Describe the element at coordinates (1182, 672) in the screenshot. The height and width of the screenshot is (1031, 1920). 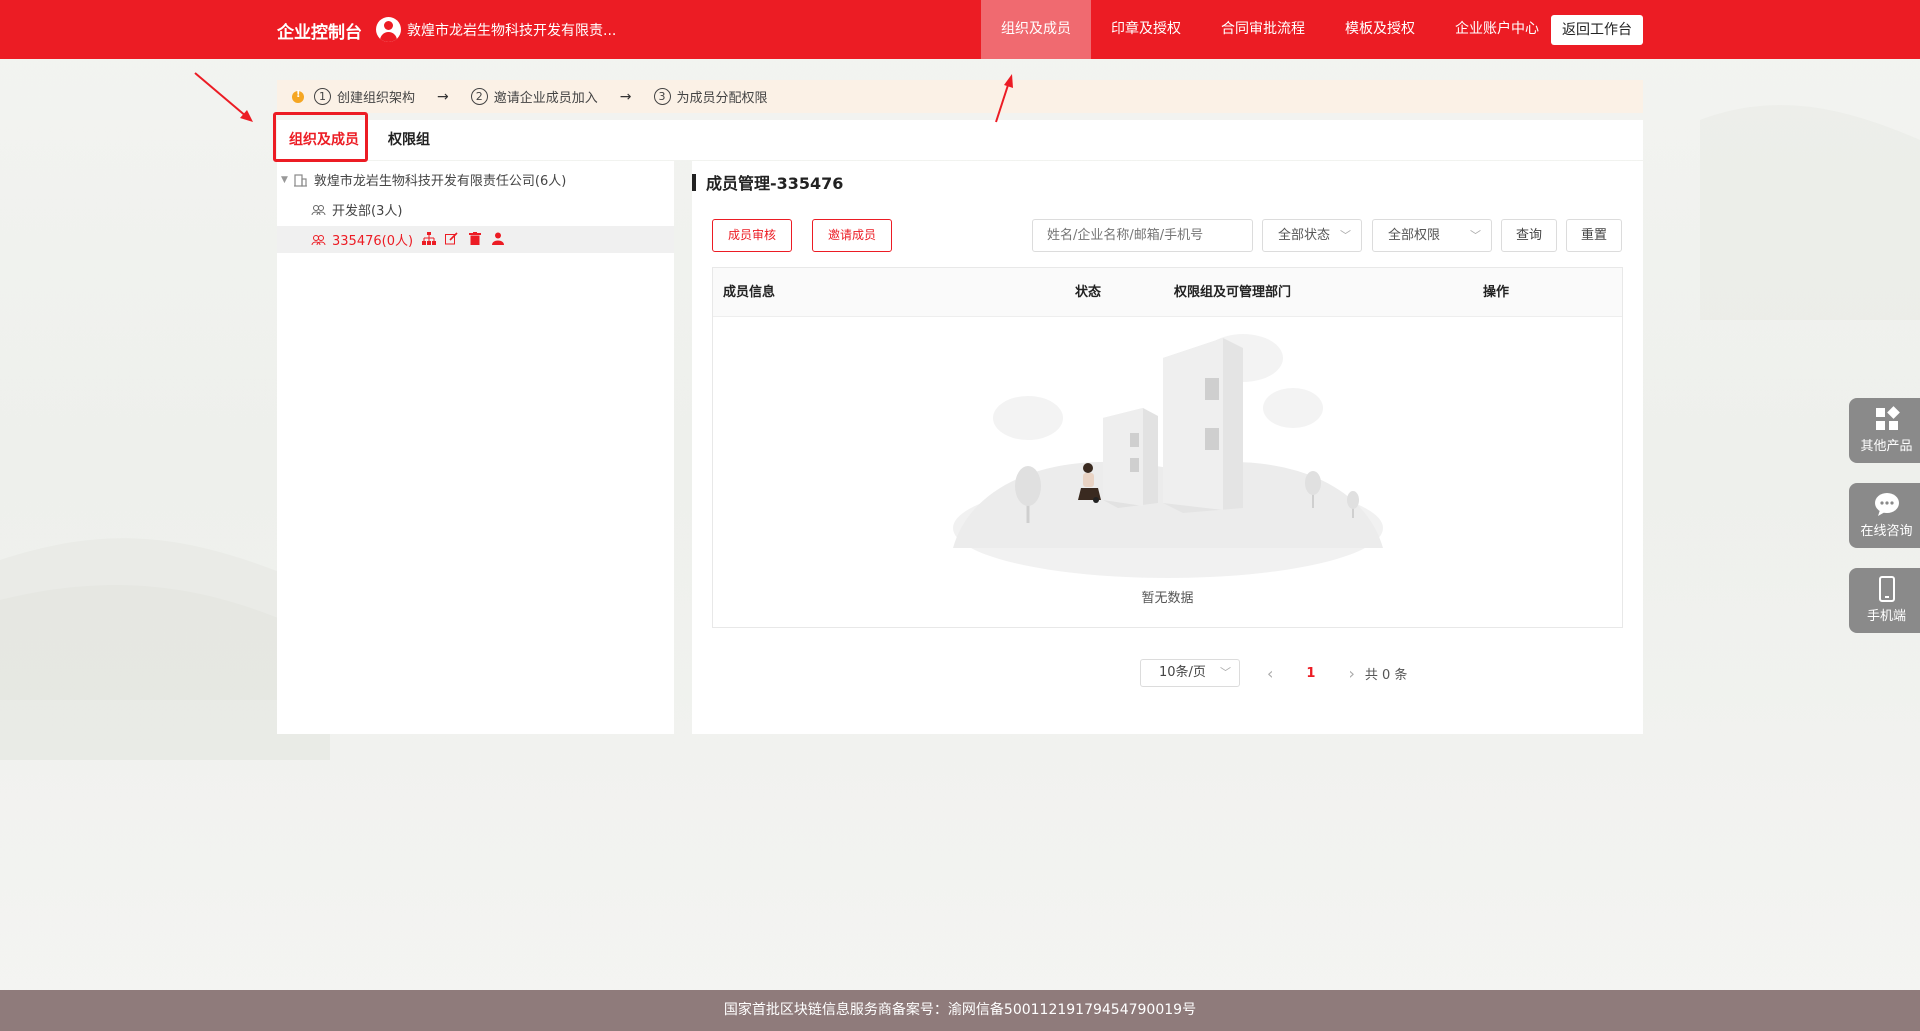
I see `page-size-value: 10条/页` at that location.